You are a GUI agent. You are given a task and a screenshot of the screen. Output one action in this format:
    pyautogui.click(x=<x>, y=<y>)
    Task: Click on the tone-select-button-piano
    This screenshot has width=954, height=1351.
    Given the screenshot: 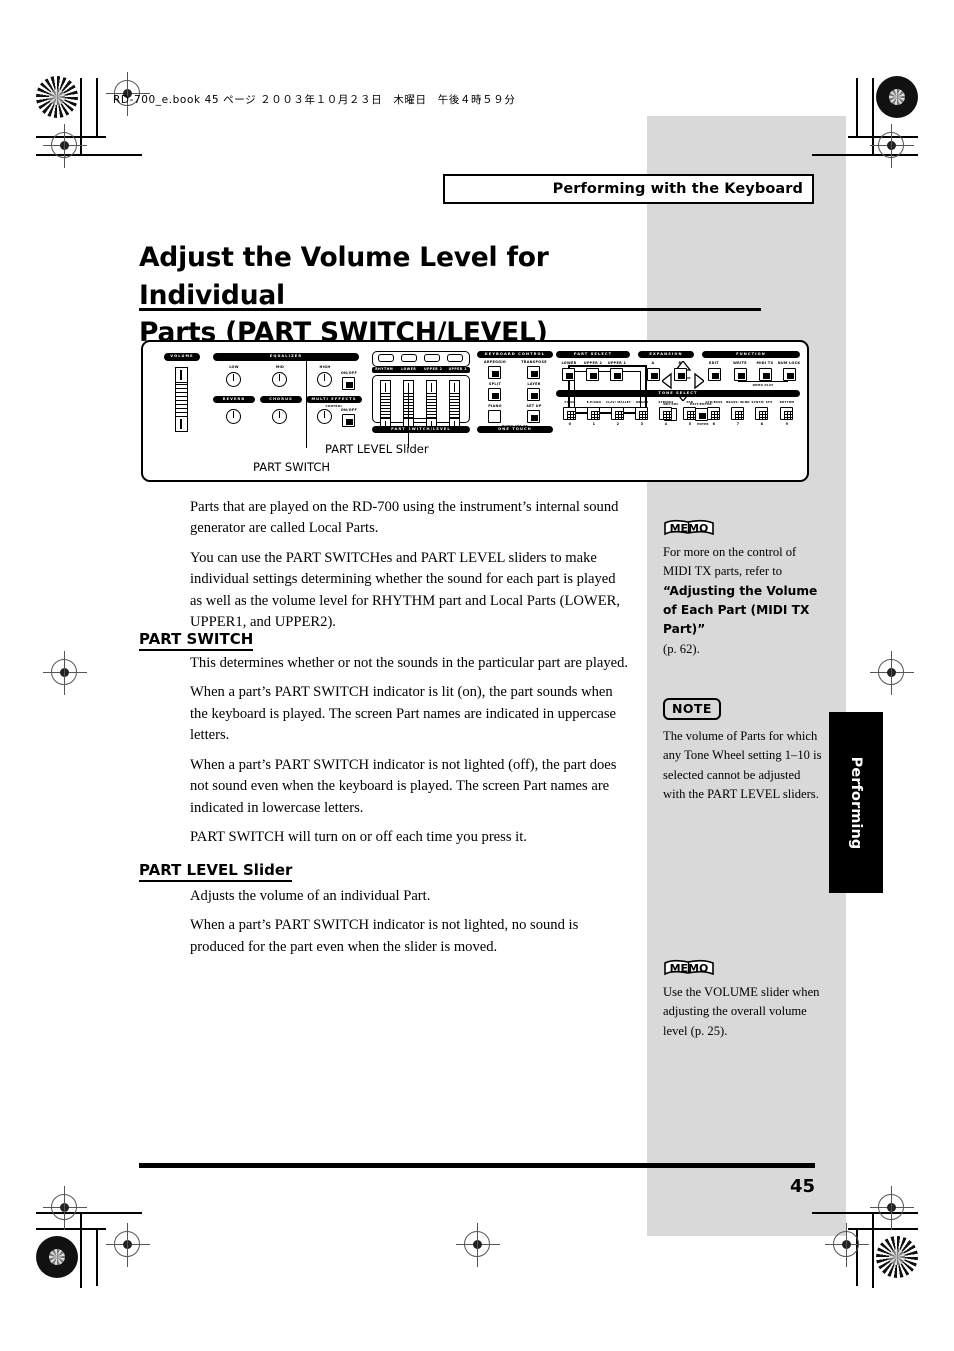 What is the action you would take?
    pyautogui.click(x=569, y=413)
    